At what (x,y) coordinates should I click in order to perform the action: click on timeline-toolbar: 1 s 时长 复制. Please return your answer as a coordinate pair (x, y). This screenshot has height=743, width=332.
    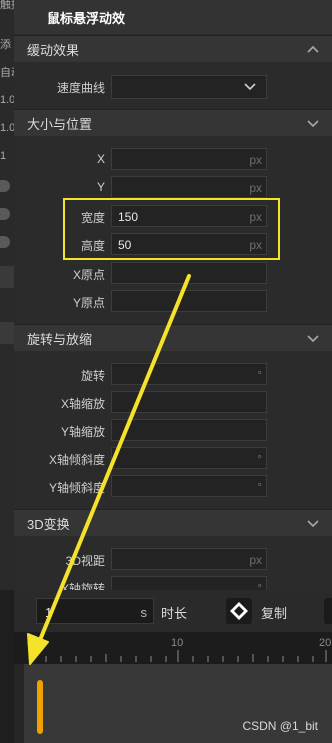
    Looking at the image, I should click on (173, 611).